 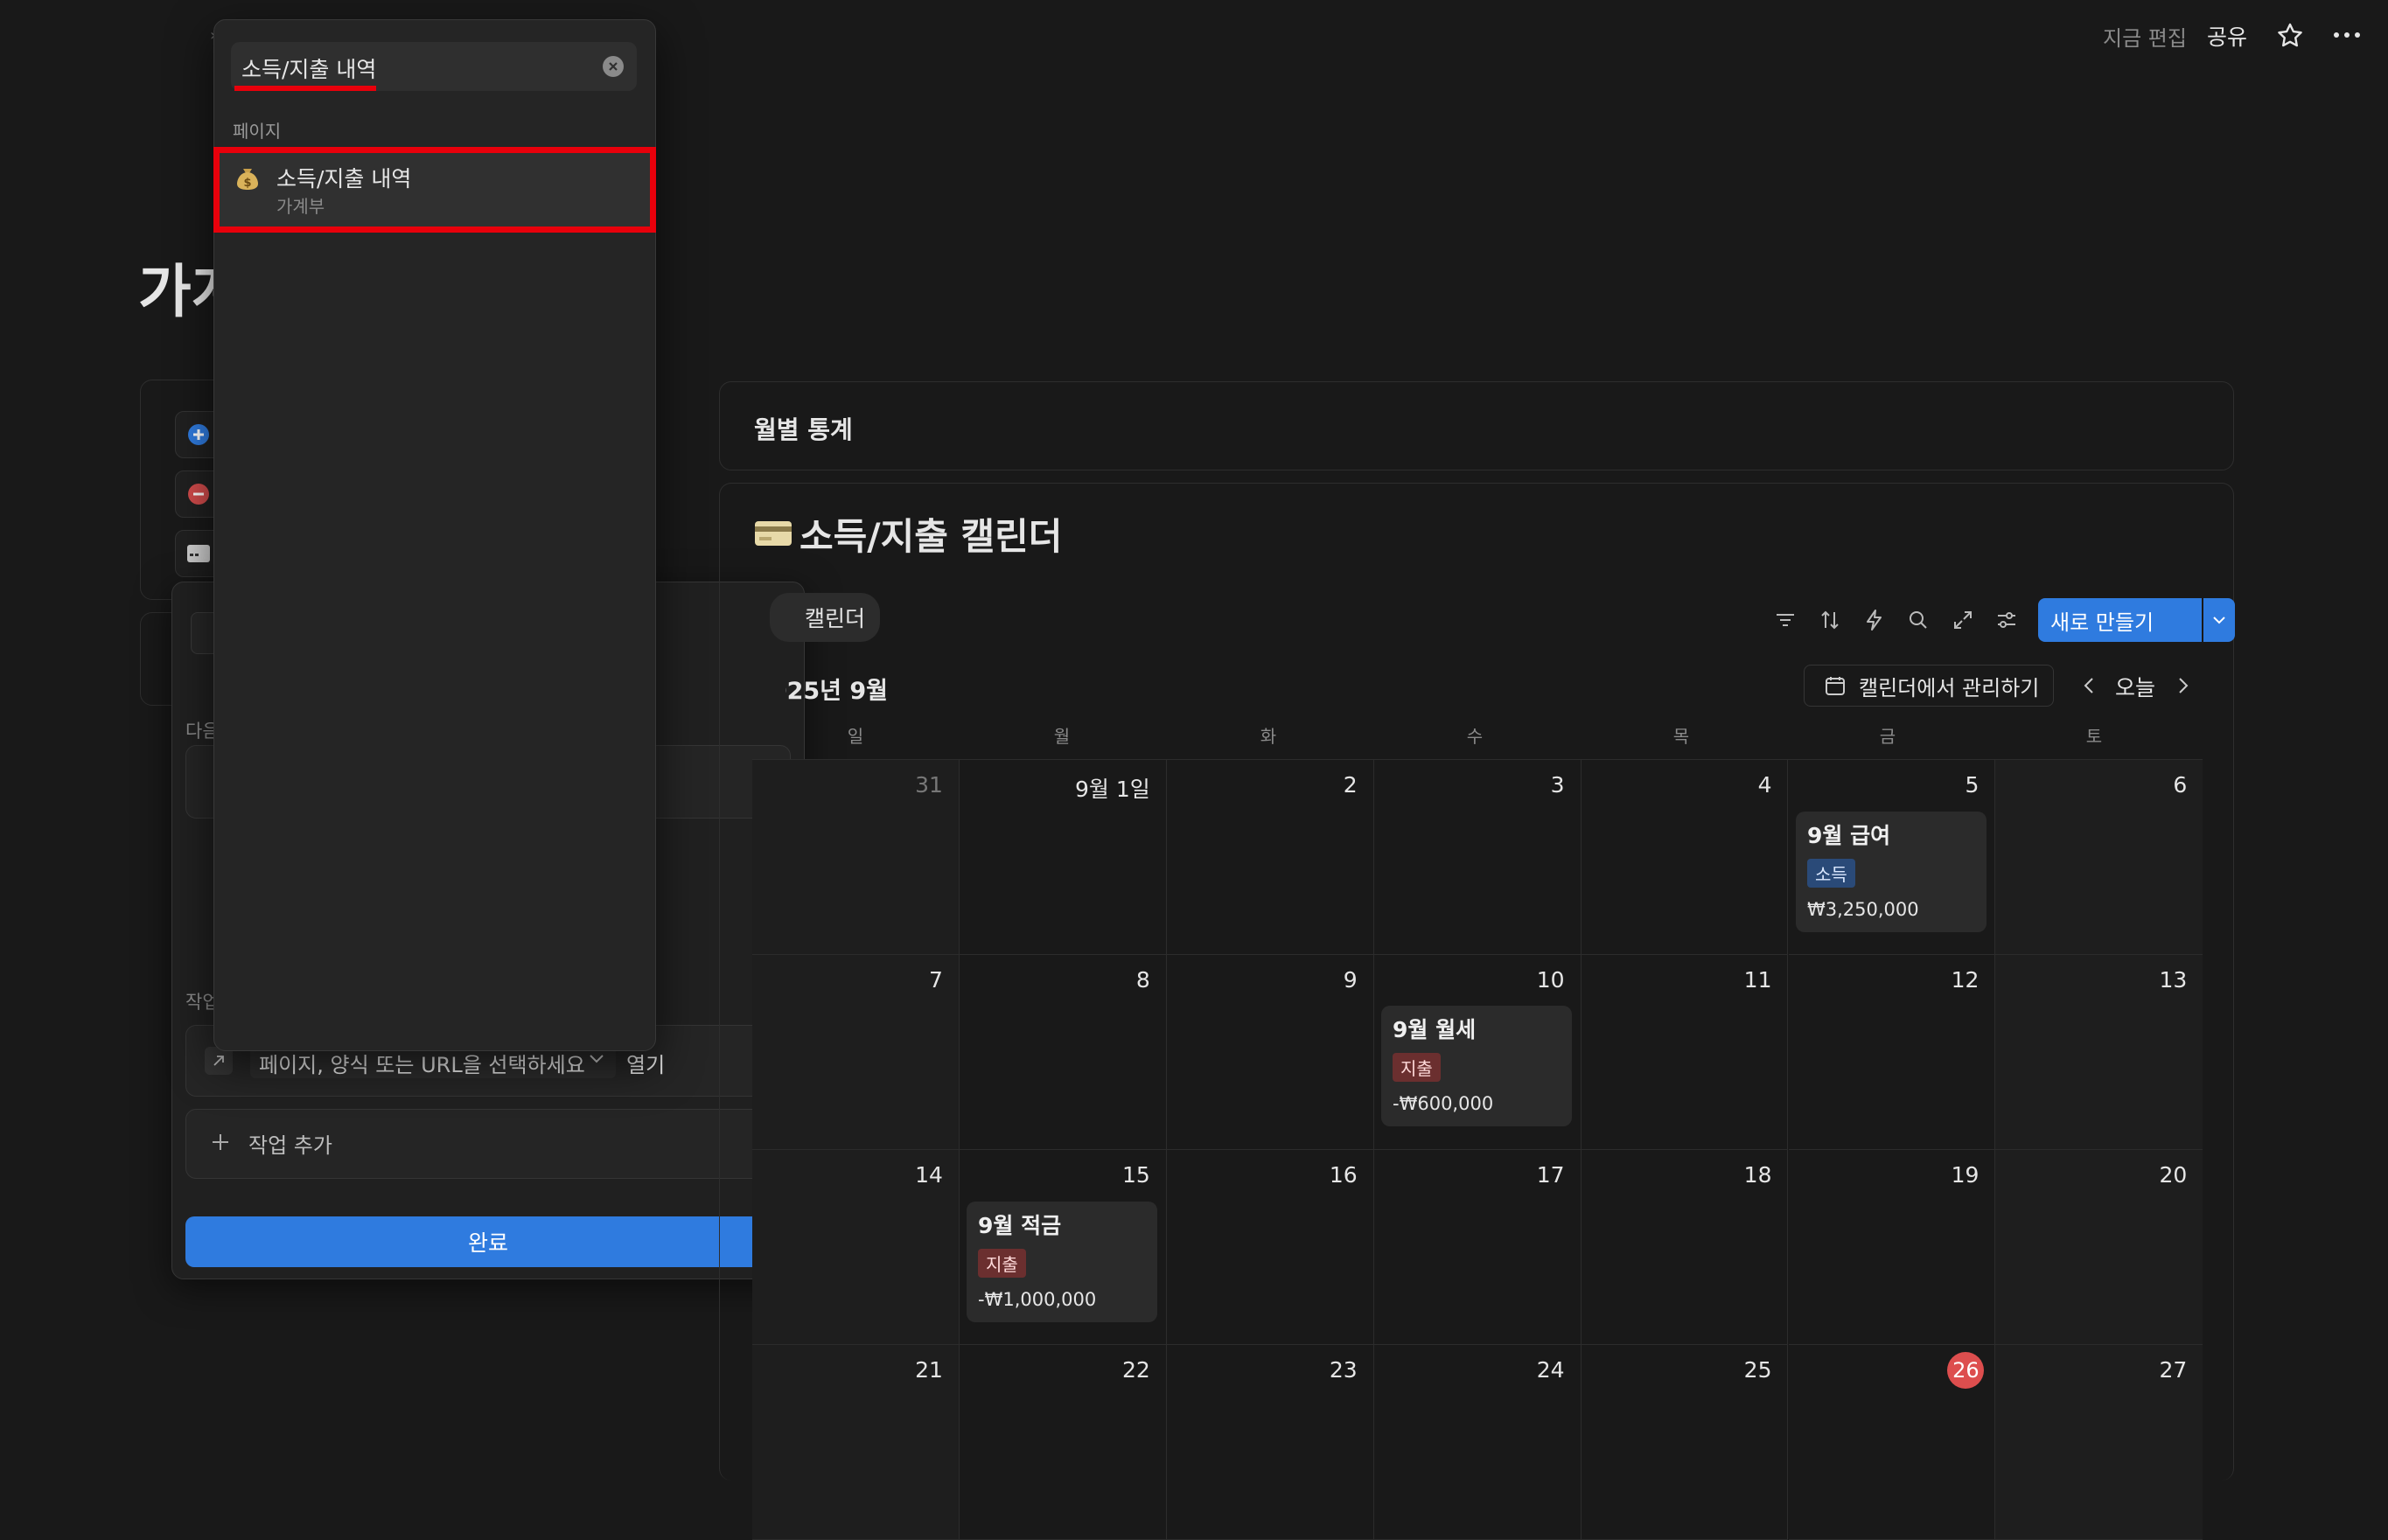 What do you see at coordinates (1892, 1053) in the screenshot?
I see `calendar-day-cell: 12` at bounding box center [1892, 1053].